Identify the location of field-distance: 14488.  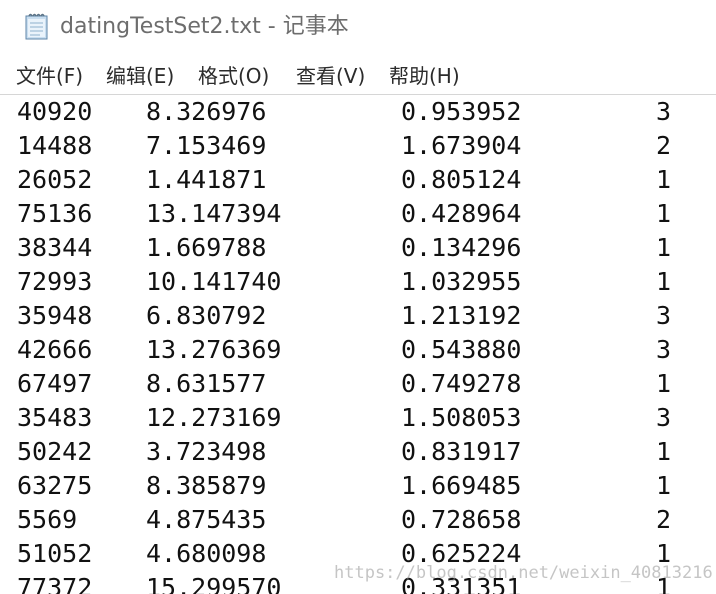
(55, 145).